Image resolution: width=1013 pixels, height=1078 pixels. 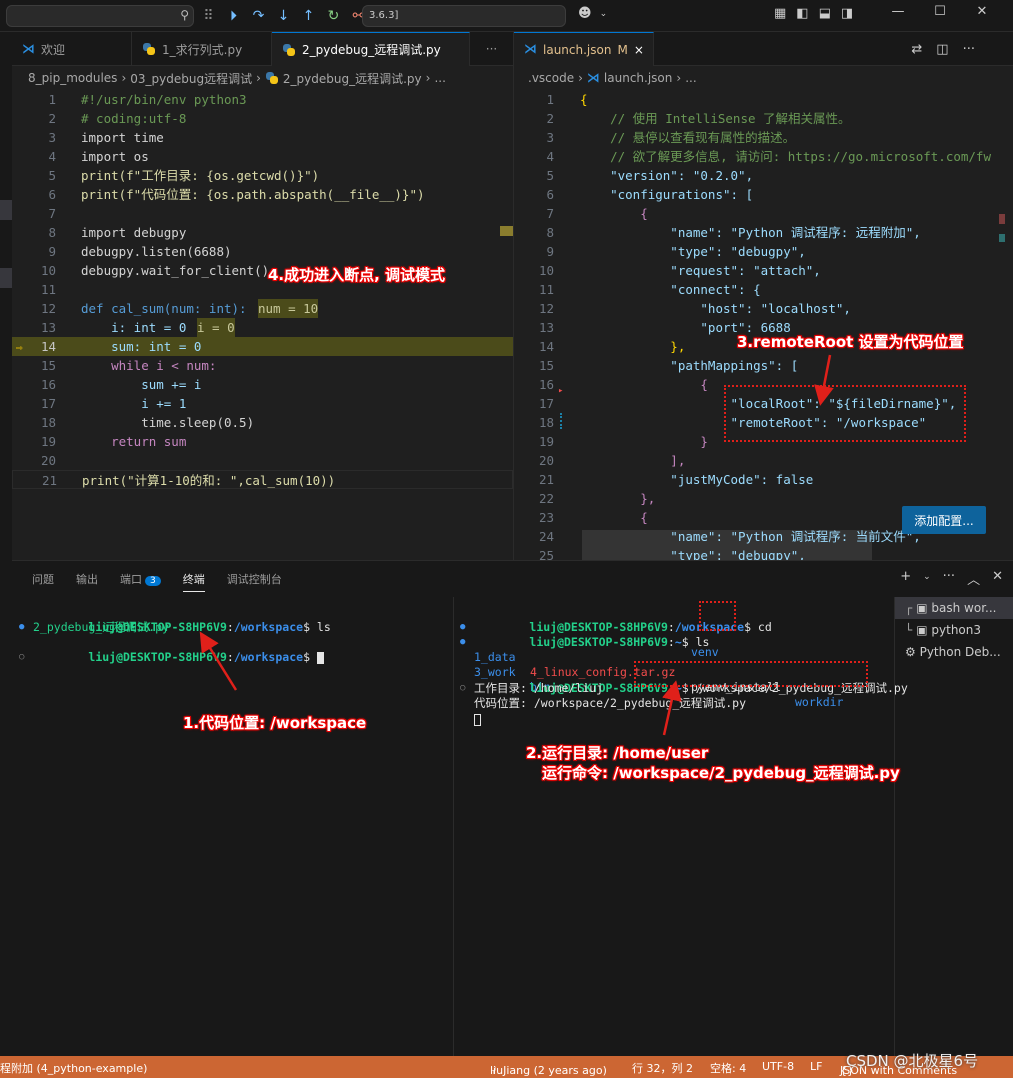 I want to click on continue-icon: ⏵, so click(x=233, y=15).